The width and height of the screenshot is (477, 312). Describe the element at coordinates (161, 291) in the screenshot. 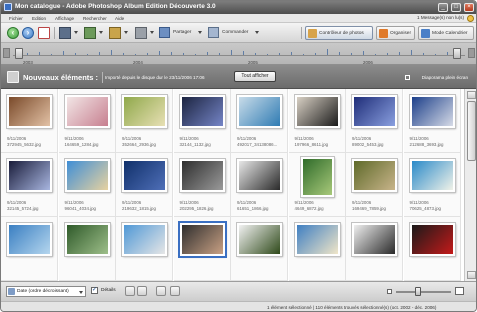

I see `delete-icon` at that location.